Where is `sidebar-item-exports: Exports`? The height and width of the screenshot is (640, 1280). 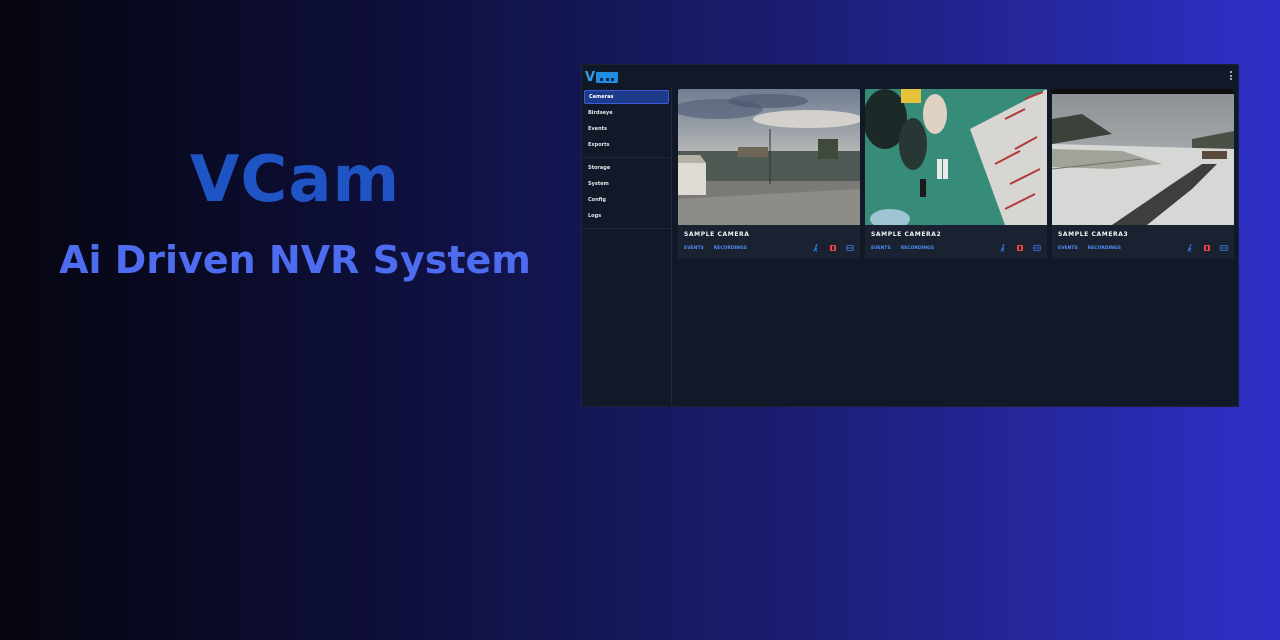
sidebar-item-exports: Exports is located at coordinates (626, 145).